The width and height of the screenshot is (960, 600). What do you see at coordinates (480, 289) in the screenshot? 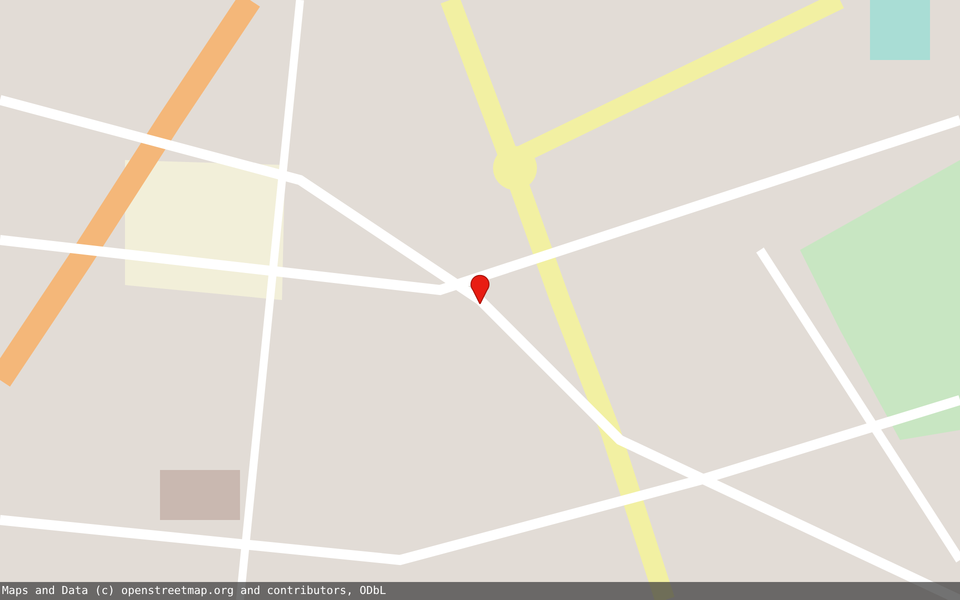
I see `map-pin-icon` at bounding box center [480, 289].